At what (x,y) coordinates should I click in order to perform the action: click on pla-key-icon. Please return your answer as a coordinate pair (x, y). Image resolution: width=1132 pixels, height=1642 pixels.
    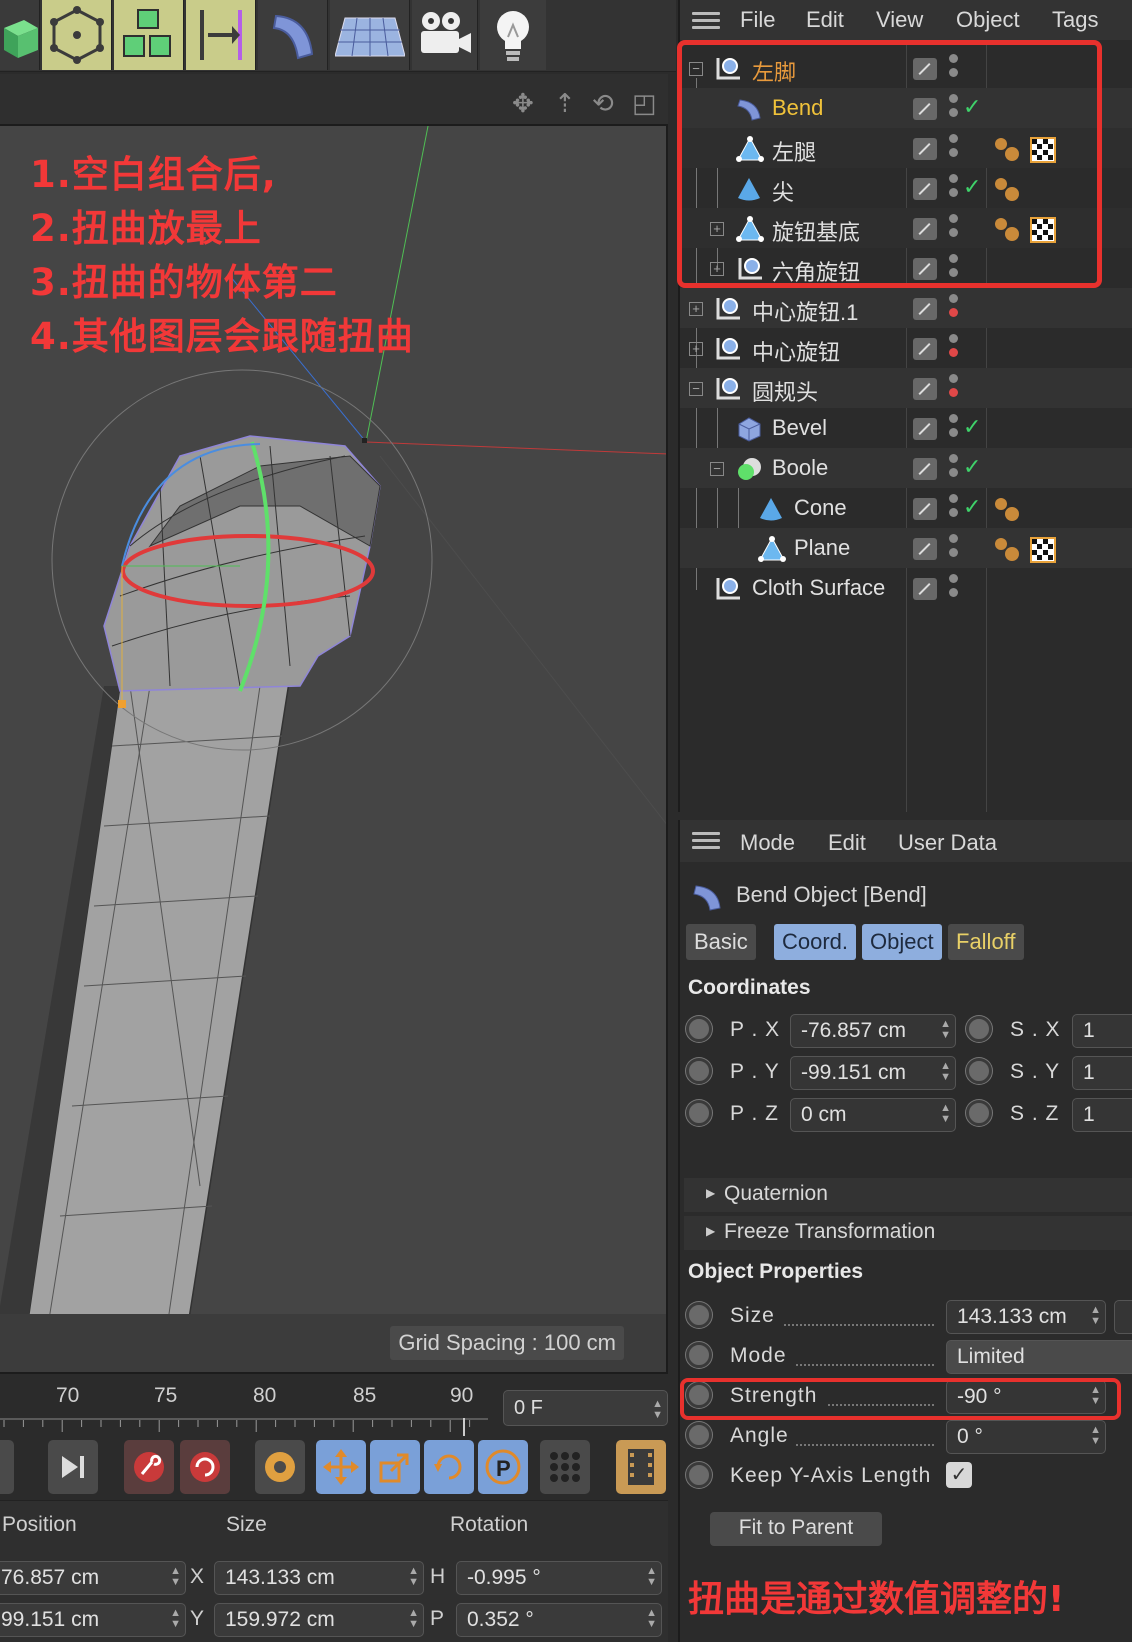
    Looking at the image, I should click on (565, 1467).